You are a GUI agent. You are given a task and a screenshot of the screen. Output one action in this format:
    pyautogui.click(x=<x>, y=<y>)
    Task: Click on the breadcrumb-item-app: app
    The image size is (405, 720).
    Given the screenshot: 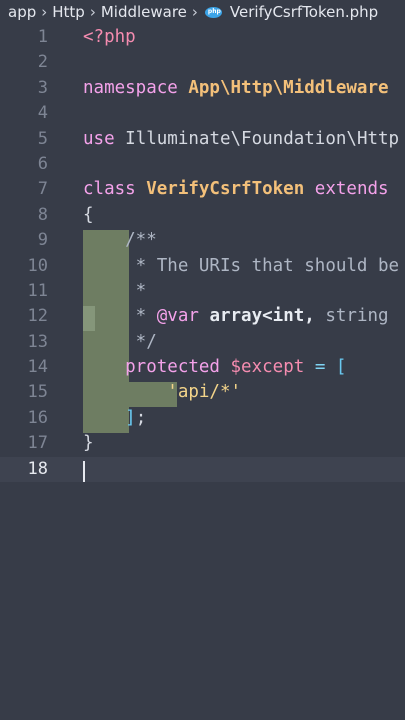 What is the action you would take?
    pyautogui.click(x=22, y=12)
    